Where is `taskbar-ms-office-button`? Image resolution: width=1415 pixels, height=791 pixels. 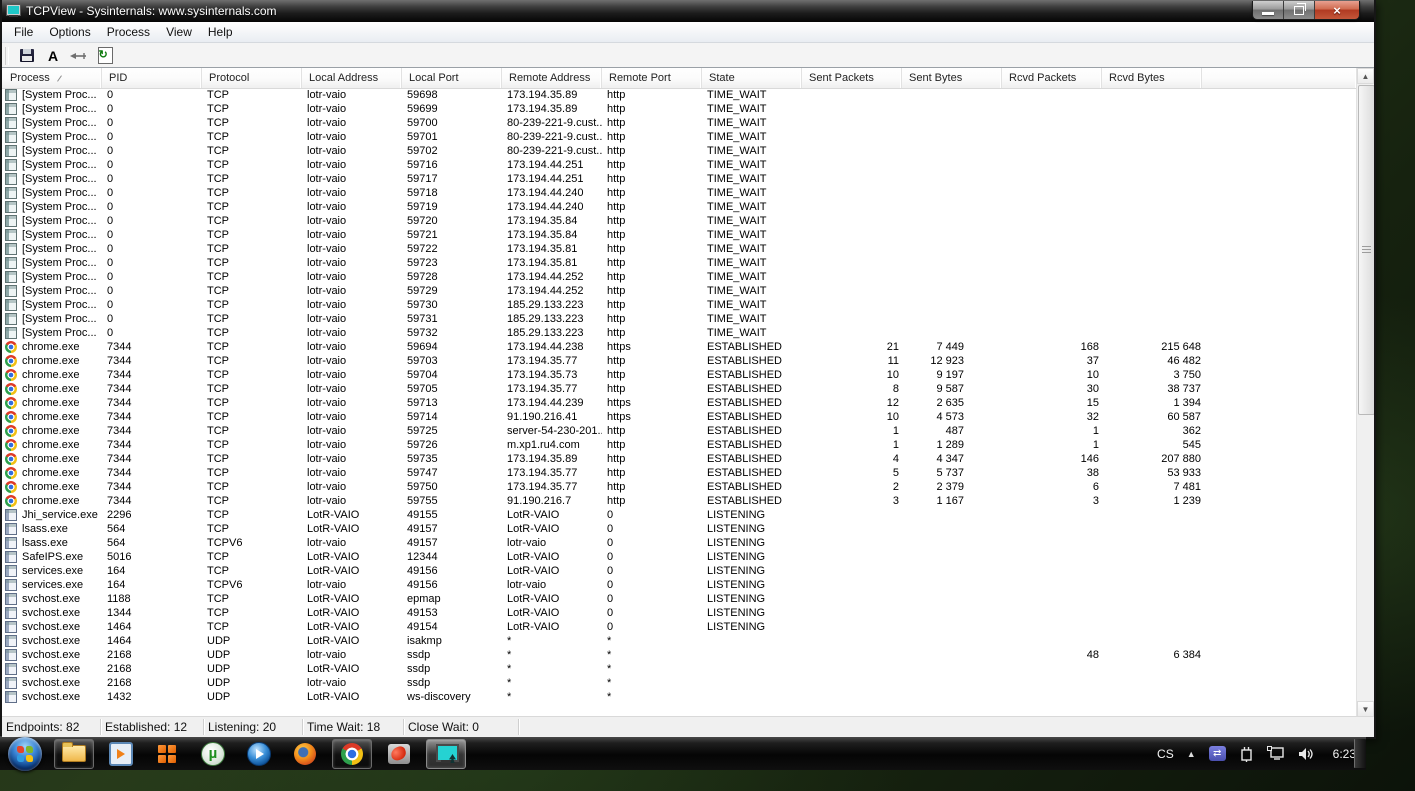
taskbar-ms-office-button is located at coordinates (167, 754).